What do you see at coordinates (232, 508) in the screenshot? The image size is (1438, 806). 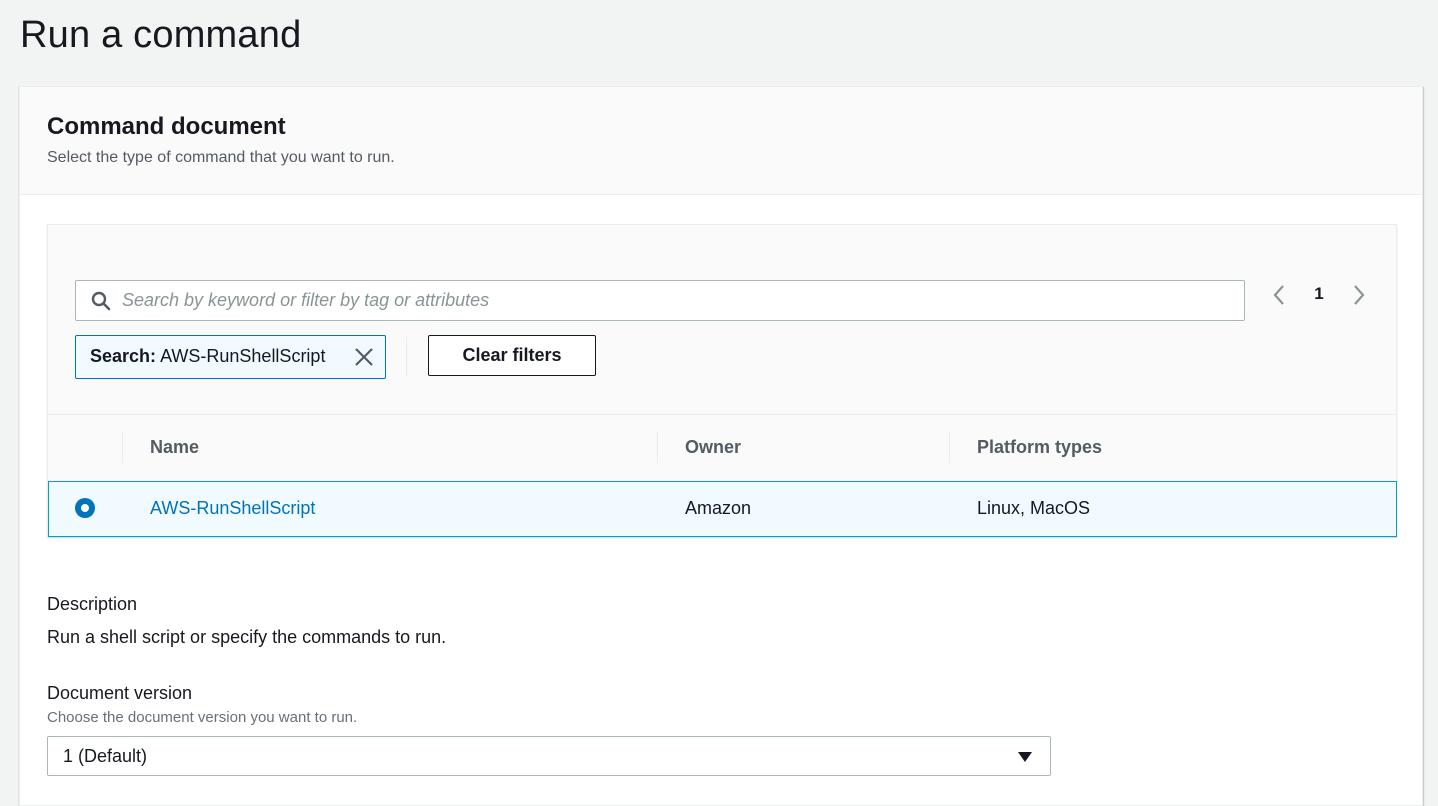 I see `document-name-link: AWS-RunShellScript` at bounding box center [232, 508].